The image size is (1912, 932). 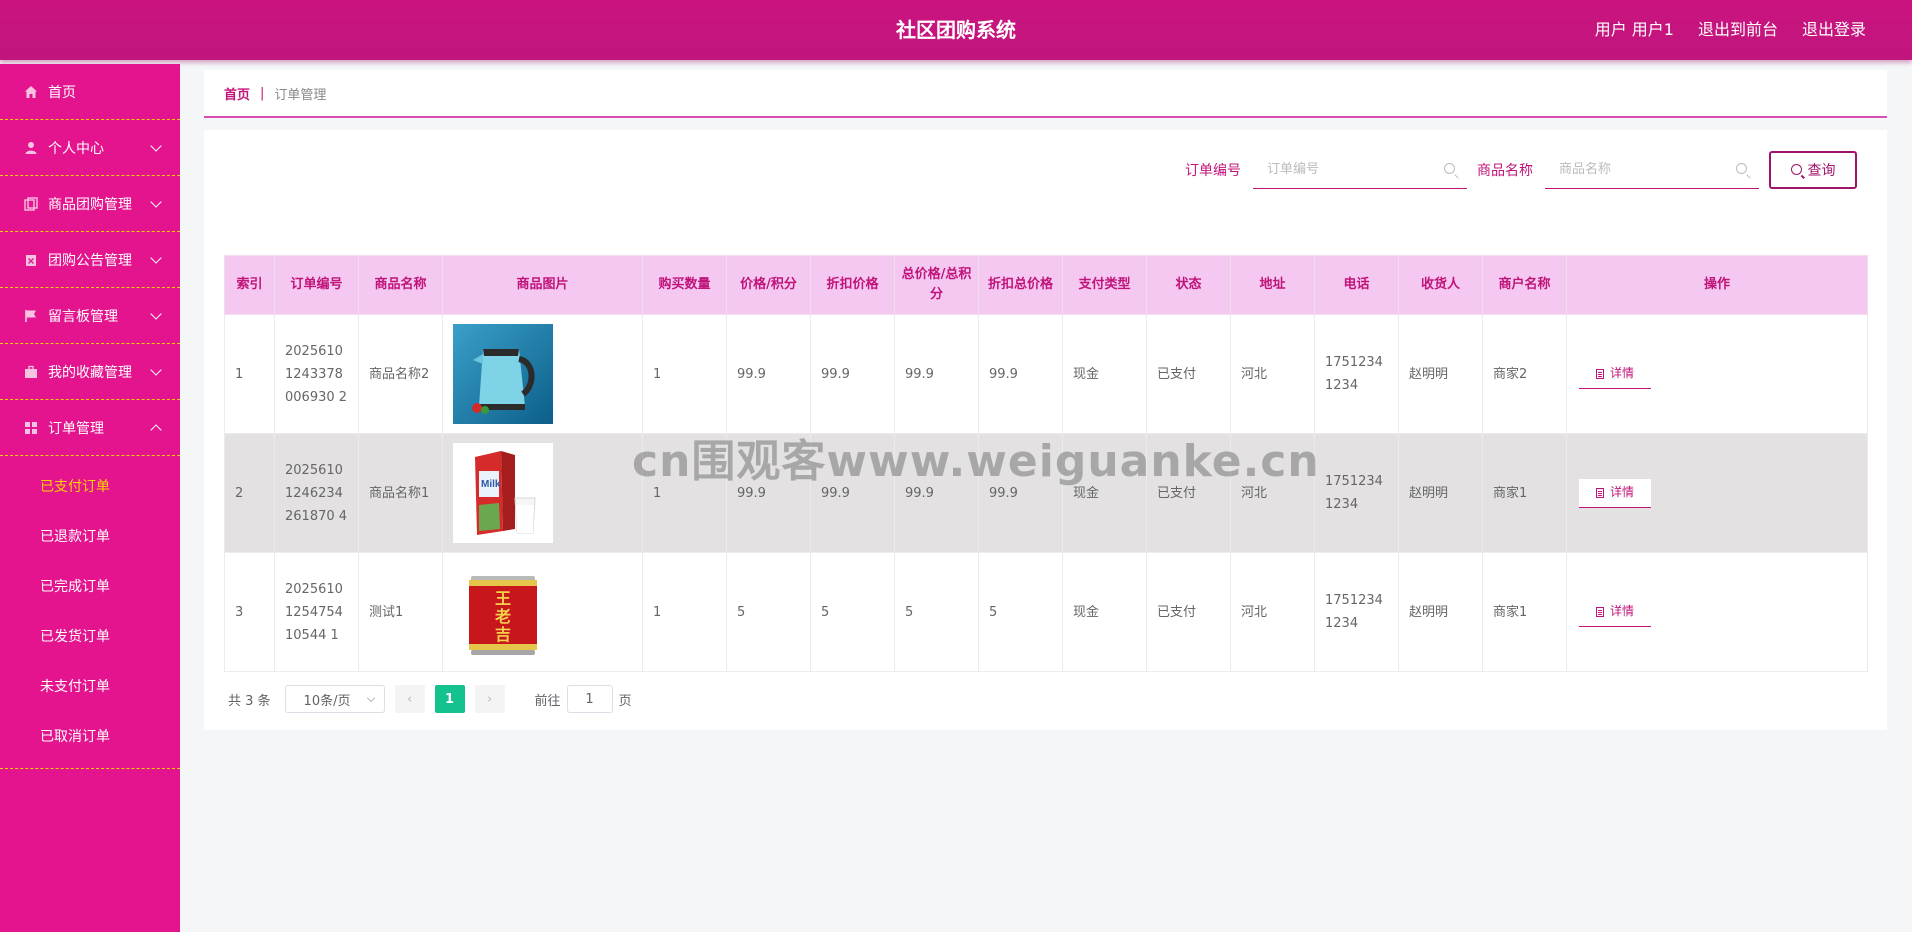 I want to click on cell-merchant: 商家2, so click(x=1524, y=374).